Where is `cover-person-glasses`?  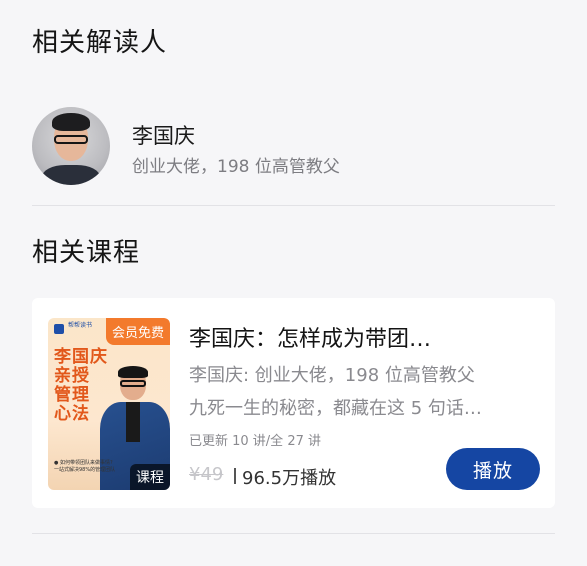
cover-person-glasses is located at coordinates (133, 383).